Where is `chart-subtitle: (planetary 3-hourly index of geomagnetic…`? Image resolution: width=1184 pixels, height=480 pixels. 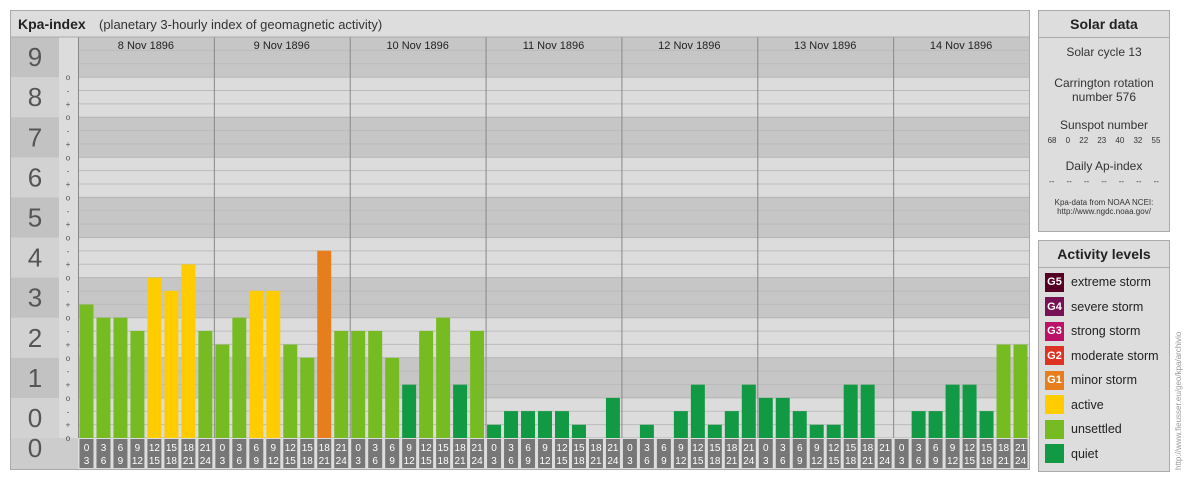
chart-subtitle: (planetary 3-hourly index of geomagnetic… is located at coordinates (241, 24).